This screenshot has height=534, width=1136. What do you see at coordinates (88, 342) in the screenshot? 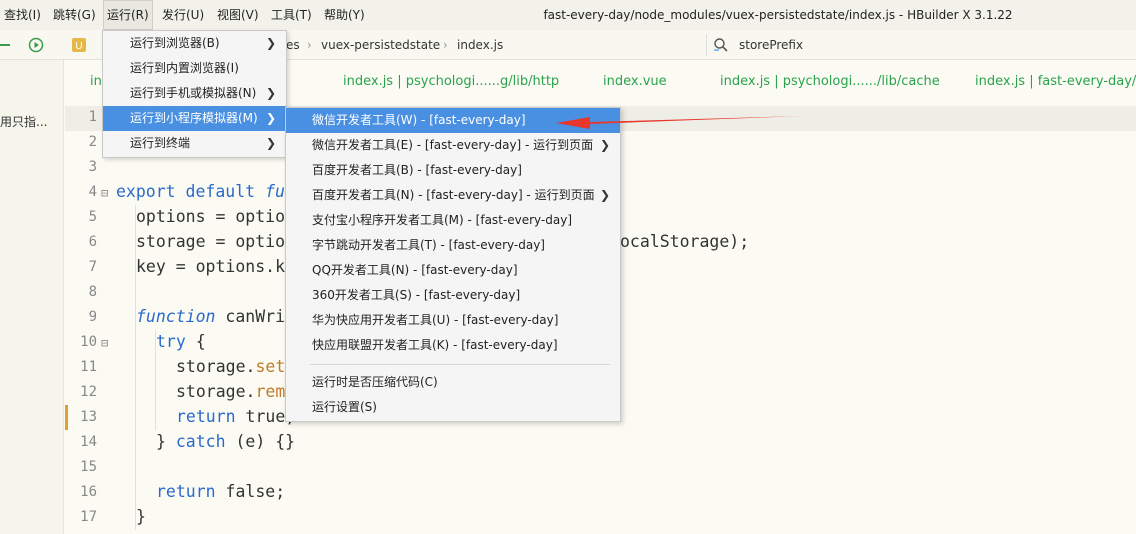
I see `line-number: 10` at bounding box center [88, 342].